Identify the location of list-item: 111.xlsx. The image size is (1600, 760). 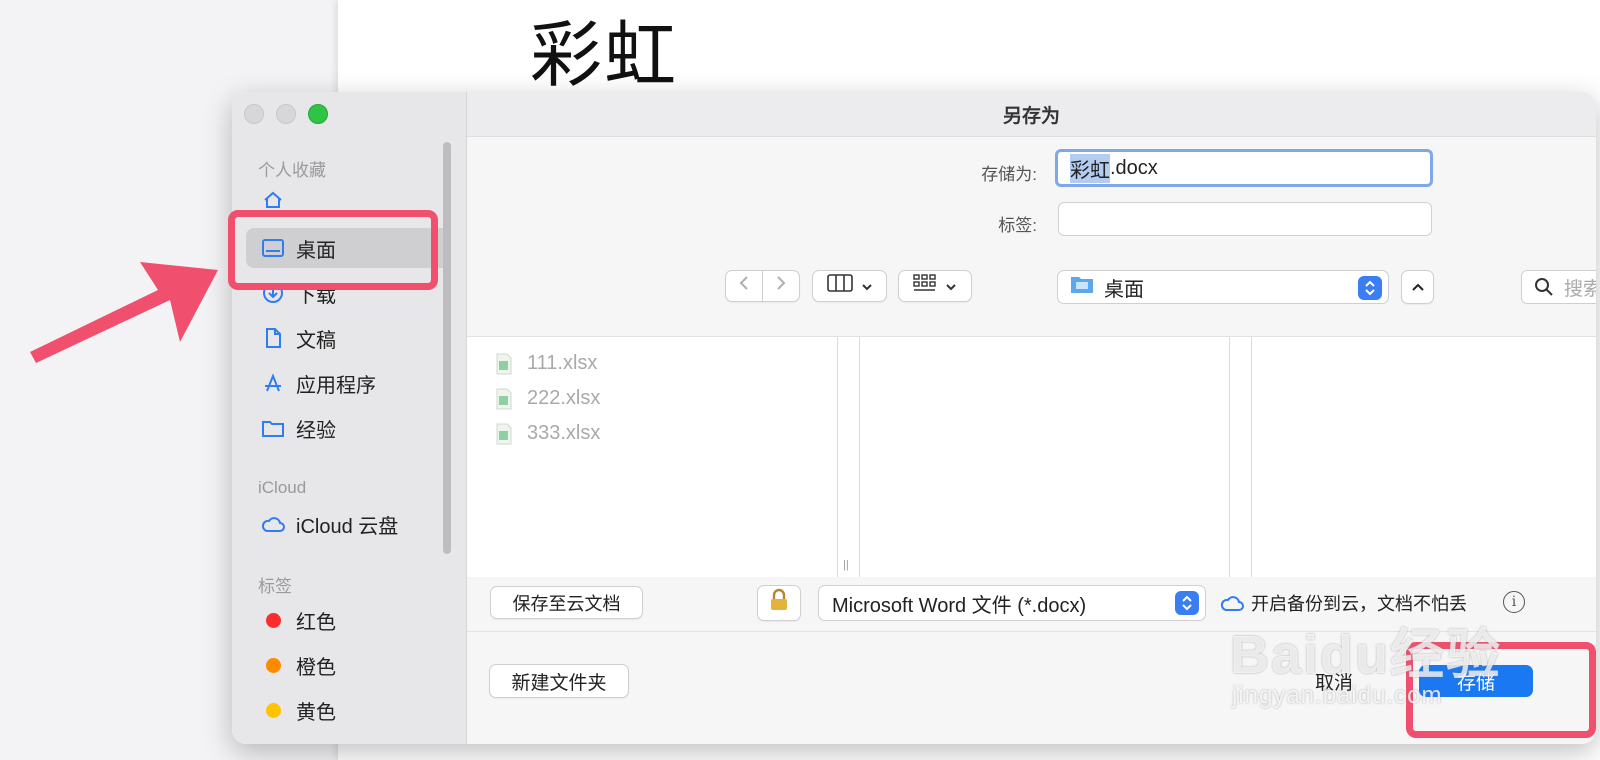
(546, 363).